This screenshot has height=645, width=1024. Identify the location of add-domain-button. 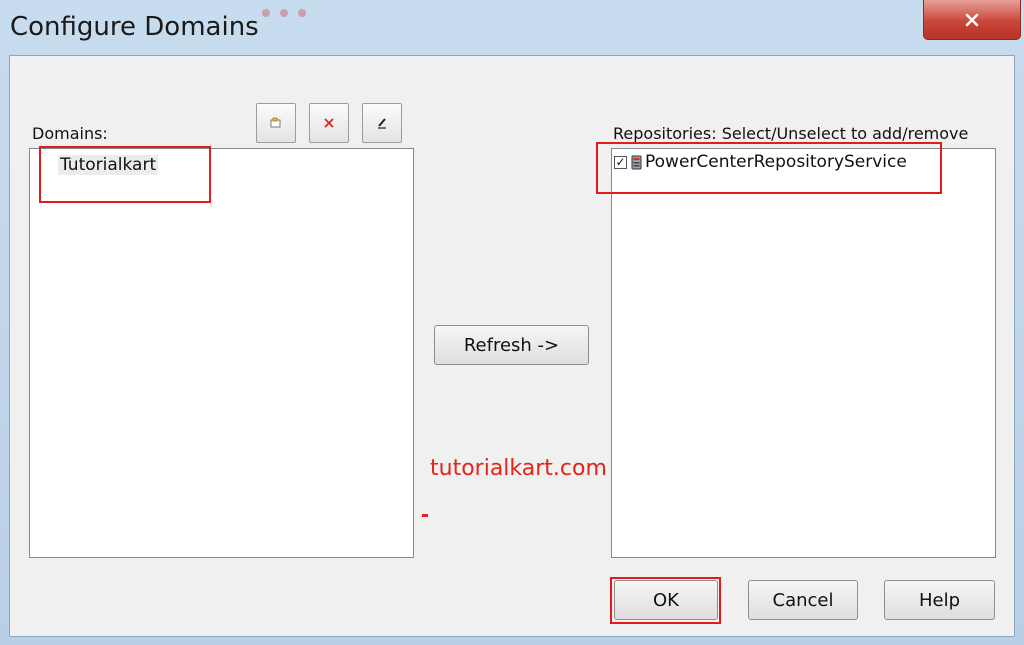
(276, 123).